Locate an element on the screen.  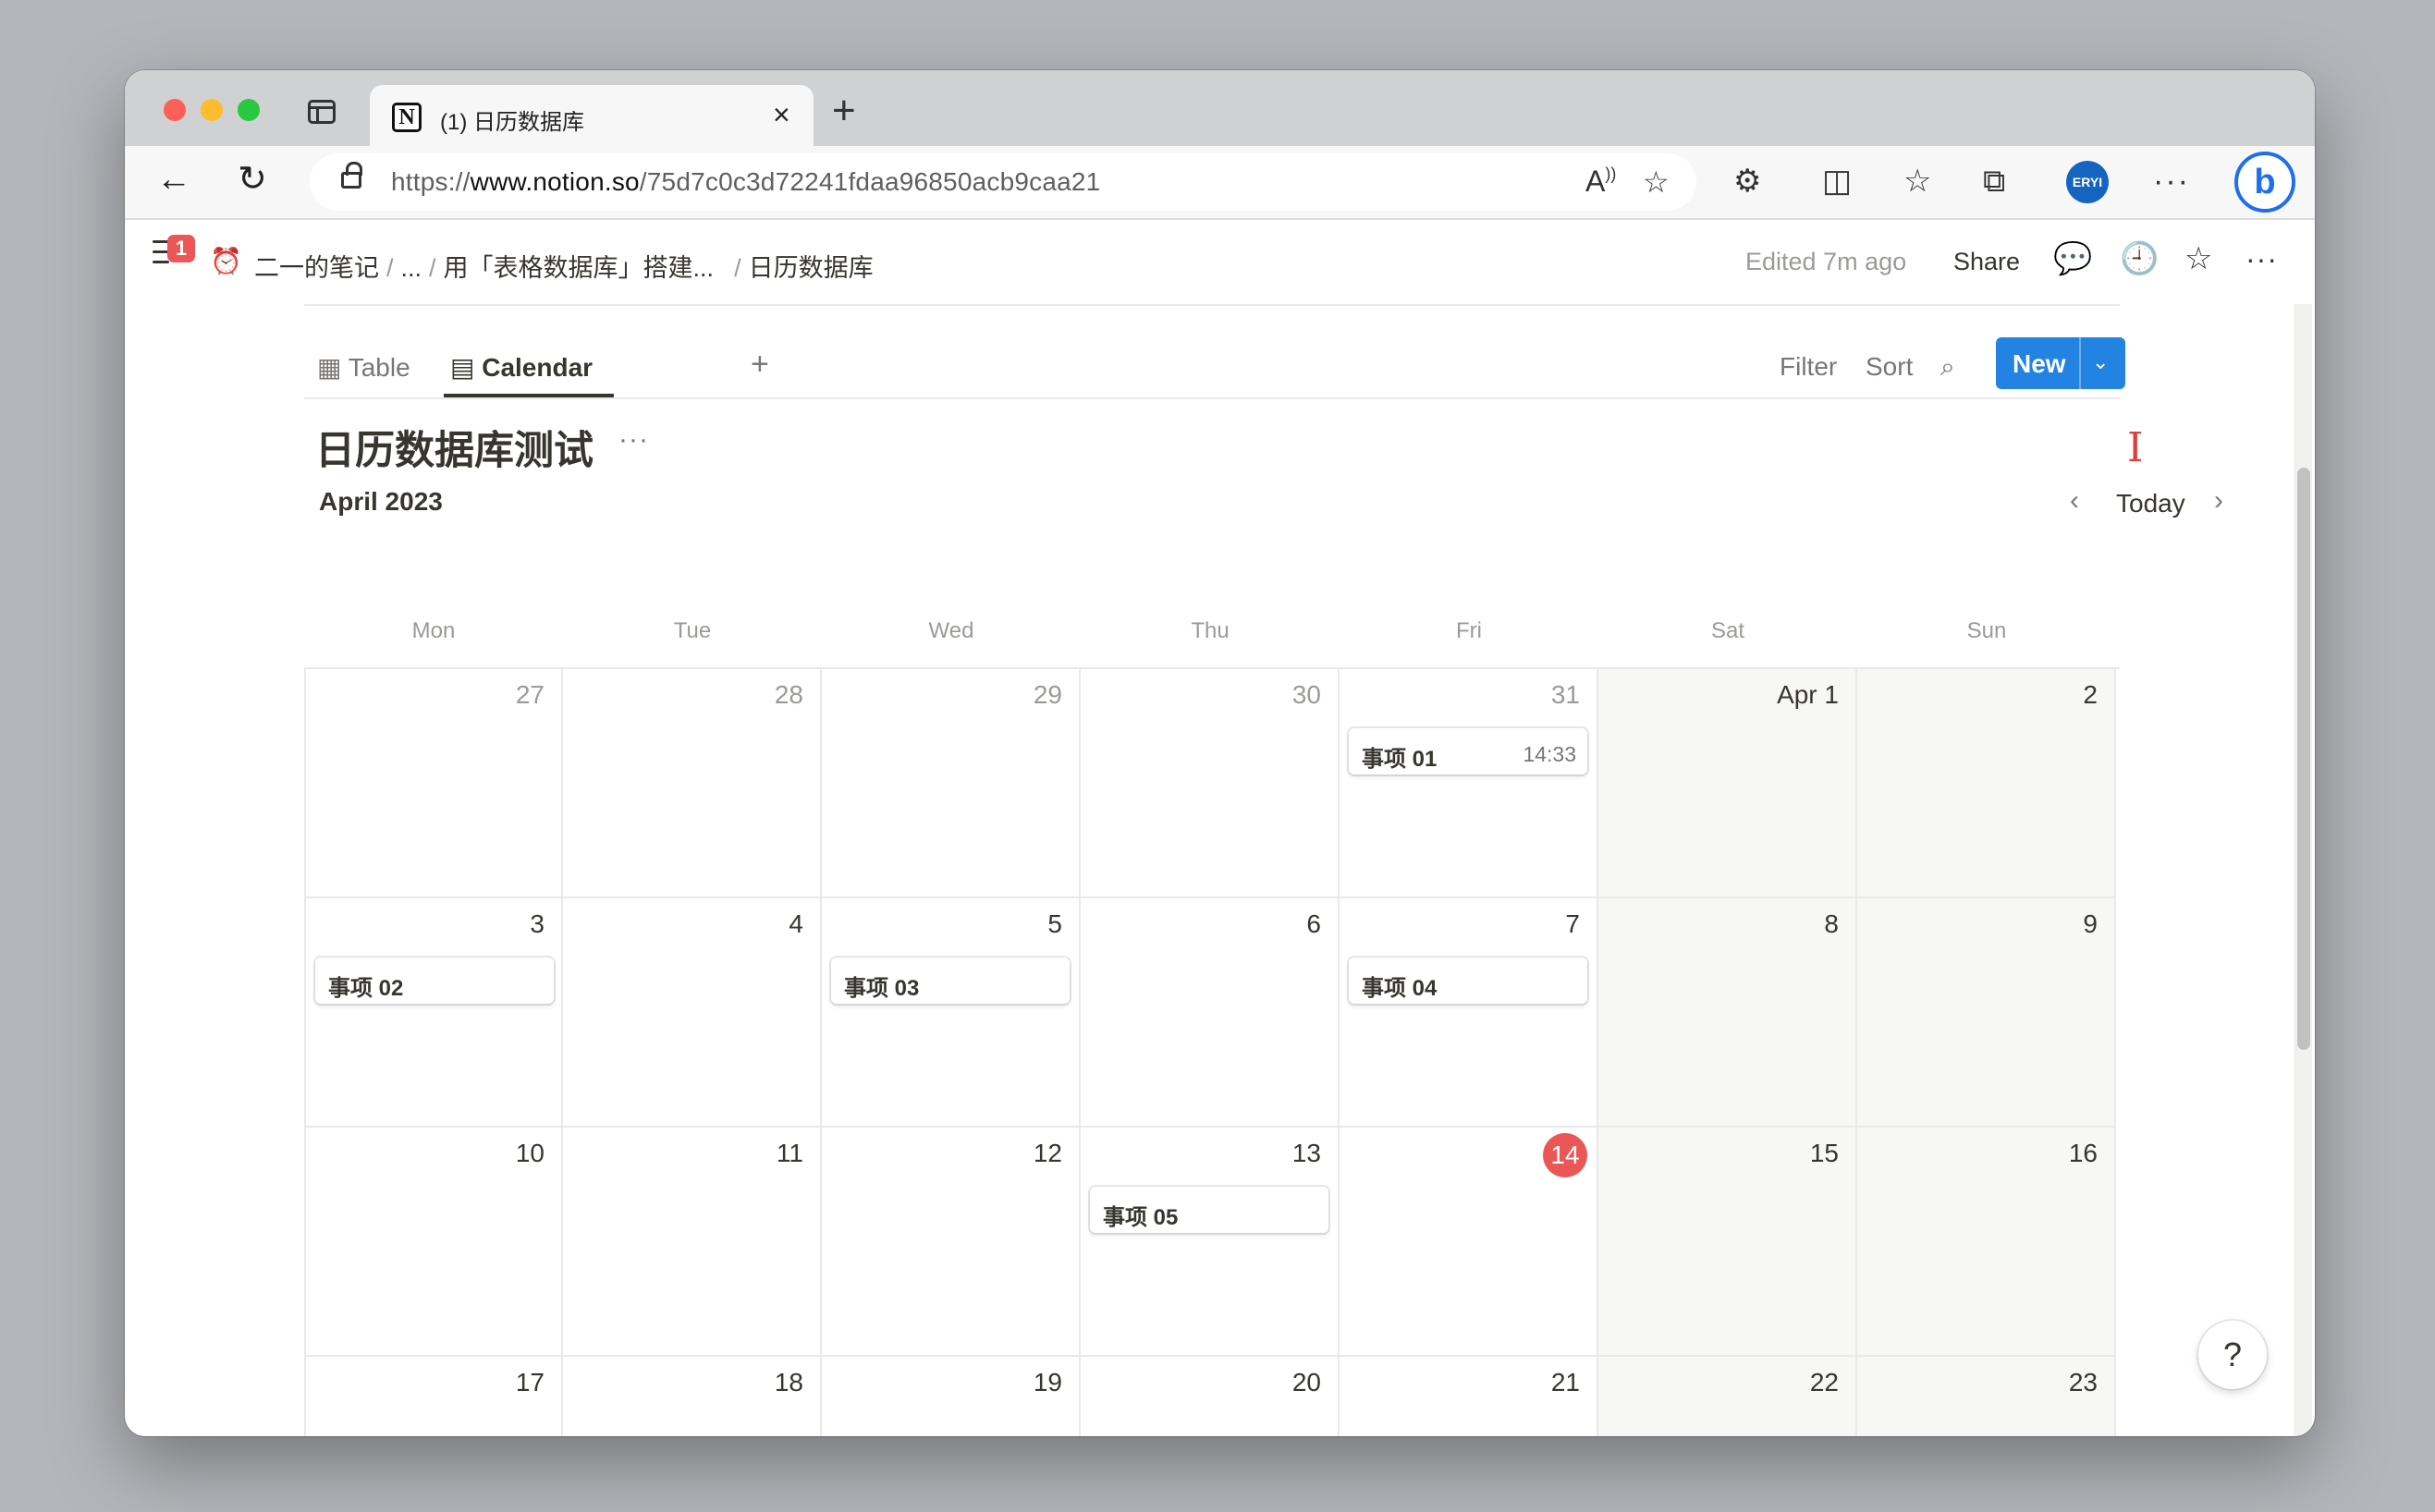
calendar-day-cell: 21 is located at coordinates (1469, 1396).